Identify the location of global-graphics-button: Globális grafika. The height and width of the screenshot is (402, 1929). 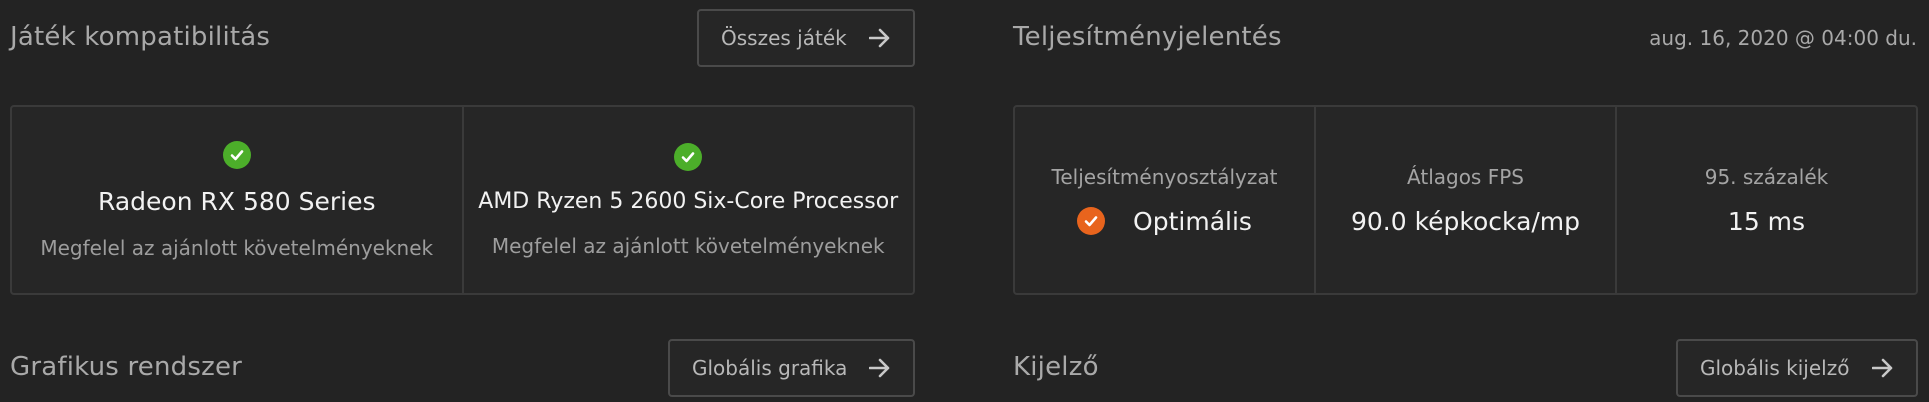
(791, 368).